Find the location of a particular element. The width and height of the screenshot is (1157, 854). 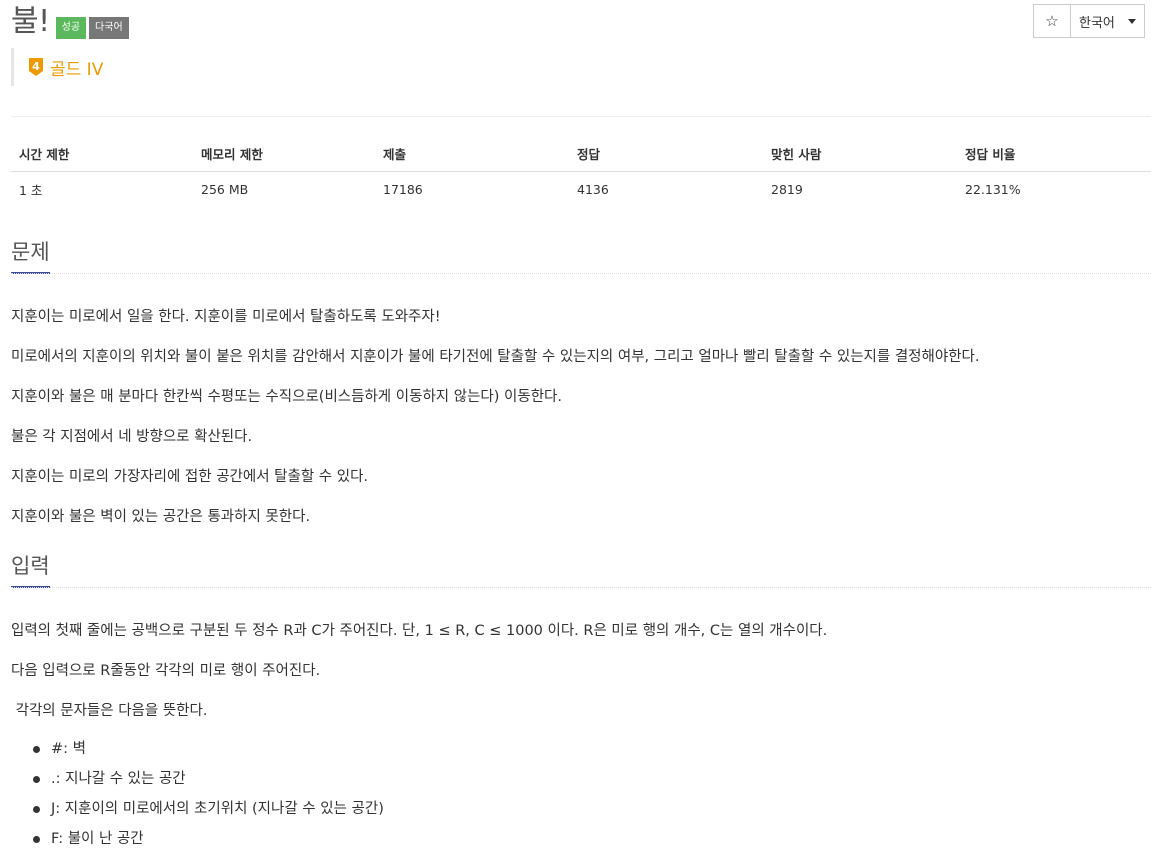

list-item: #: 벽 is located at coordinates (197, 749).